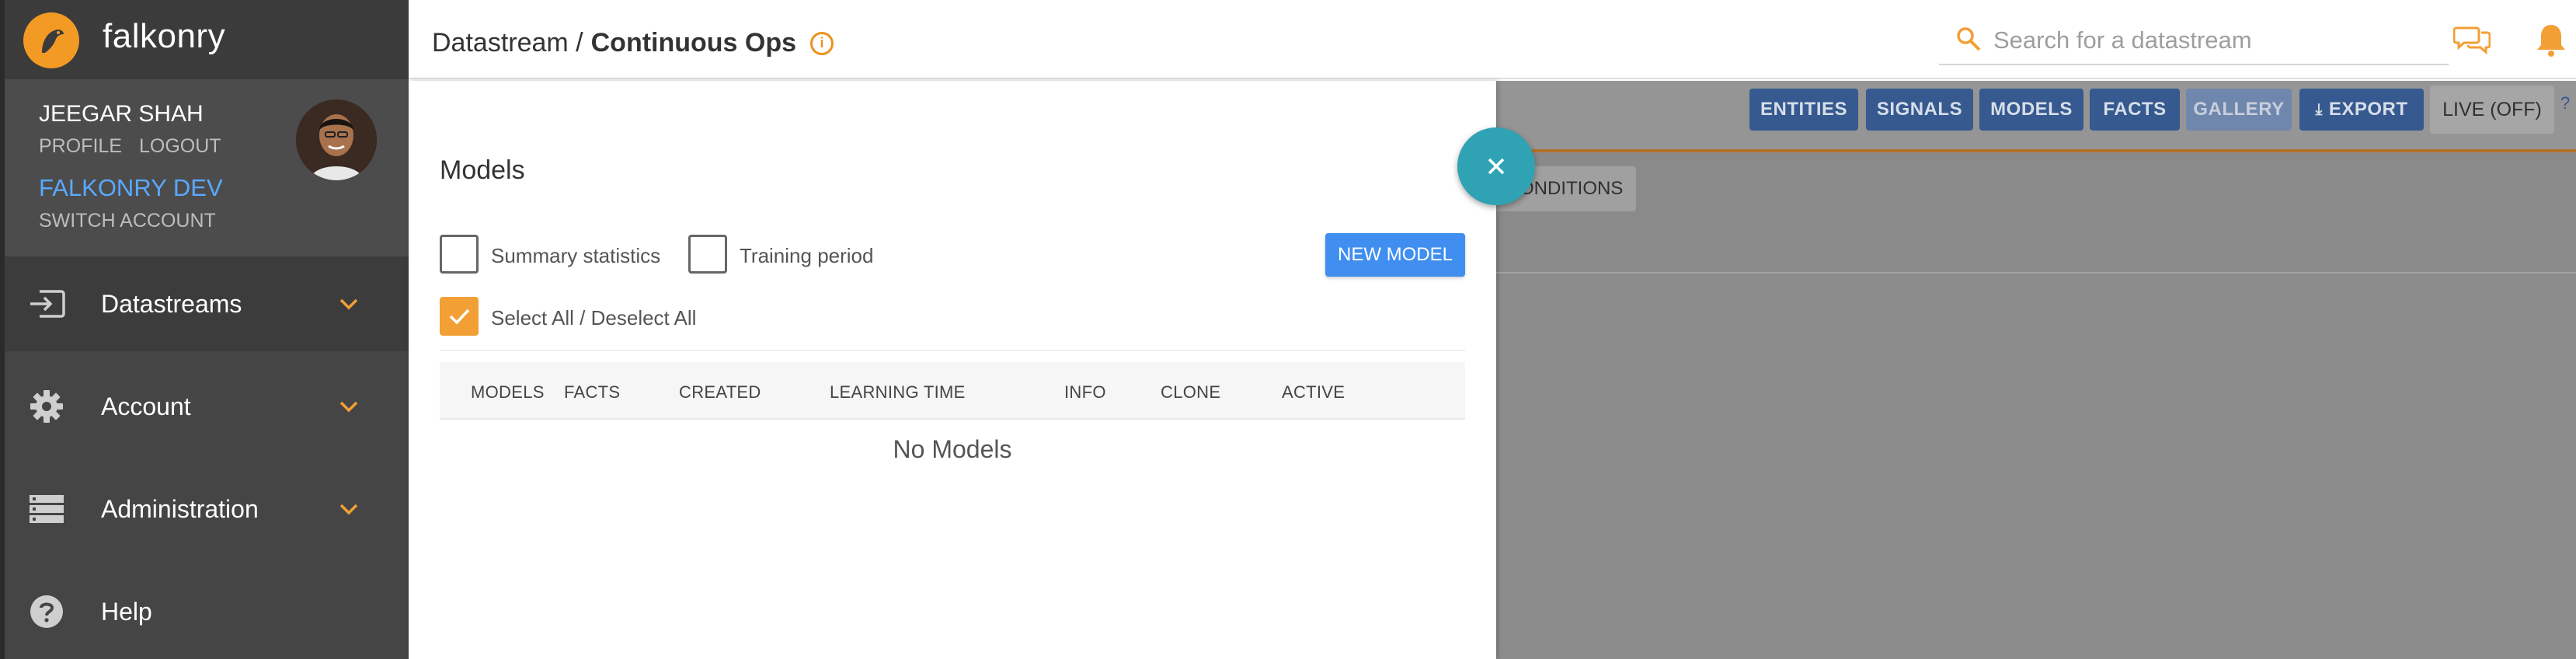 This screenshot has height=659, width=2576. What do you see at coordinates (80, 146) in the screenshot?
I see `profile-link: PROFILE` at bounding box center [80, 146].